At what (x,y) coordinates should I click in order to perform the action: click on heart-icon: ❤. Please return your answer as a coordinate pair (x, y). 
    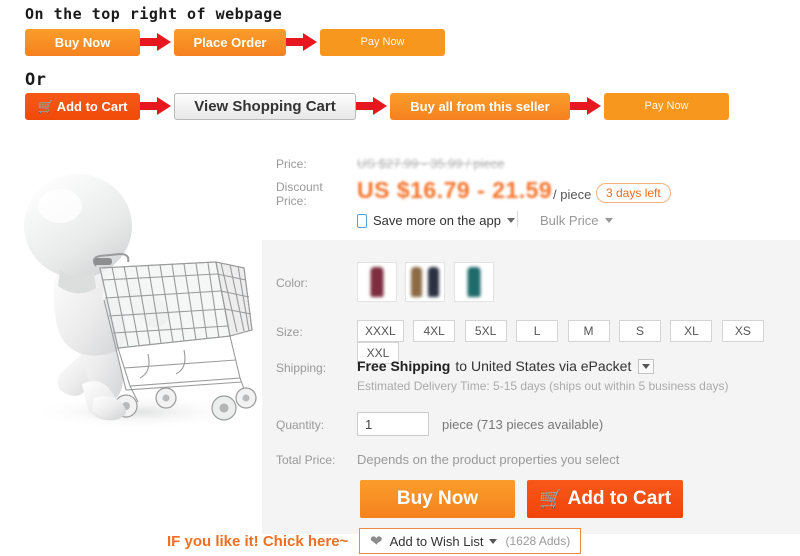
    Looking at the image, I should click on (376, 541).